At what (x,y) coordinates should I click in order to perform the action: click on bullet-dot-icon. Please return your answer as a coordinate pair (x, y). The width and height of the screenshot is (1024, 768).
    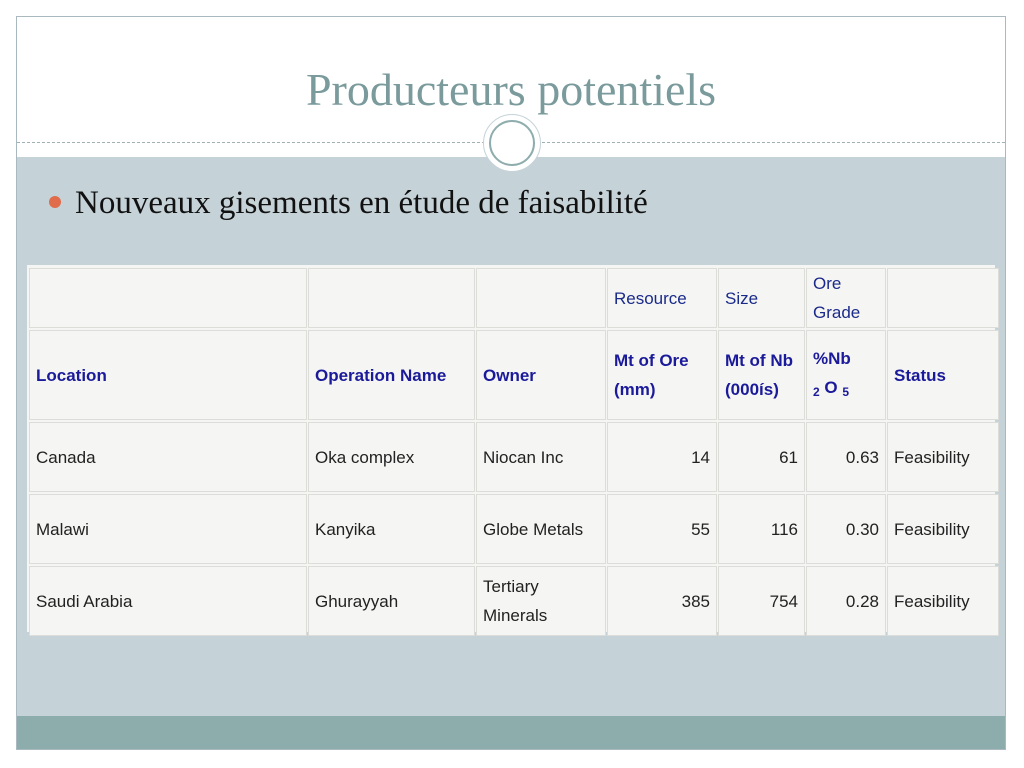
    Looking at the image, I should click on (55, 202).